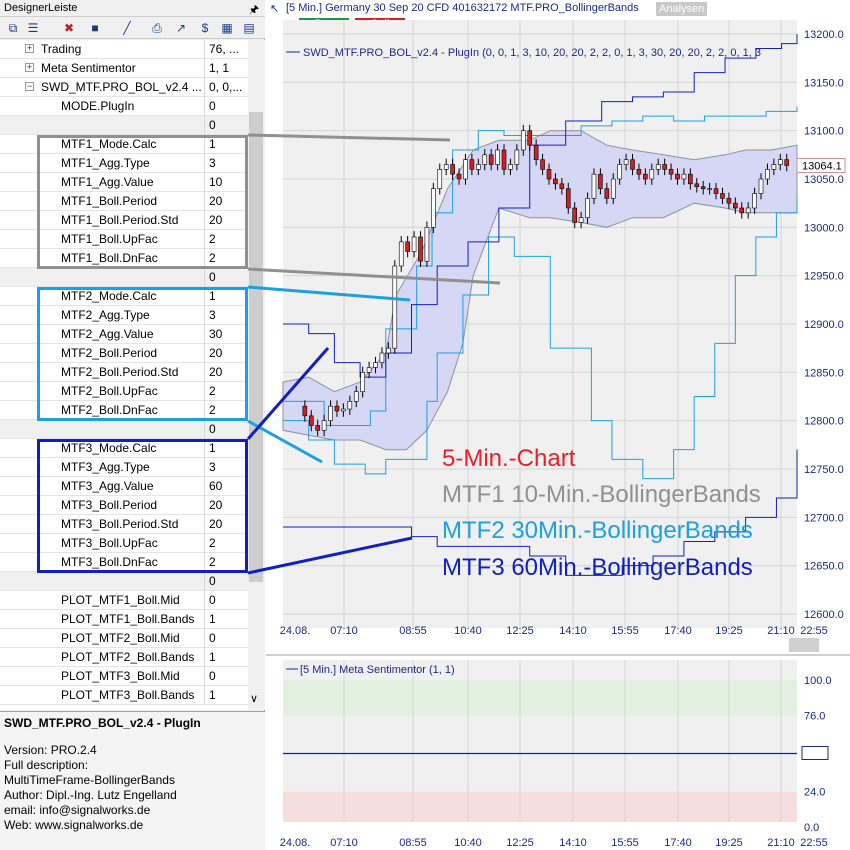 The height and width of the screenshot is (850, 850). Describe the element at coordinates (127, 28) in the screenshot. I see `line-tool-icon: ╱` at that location.